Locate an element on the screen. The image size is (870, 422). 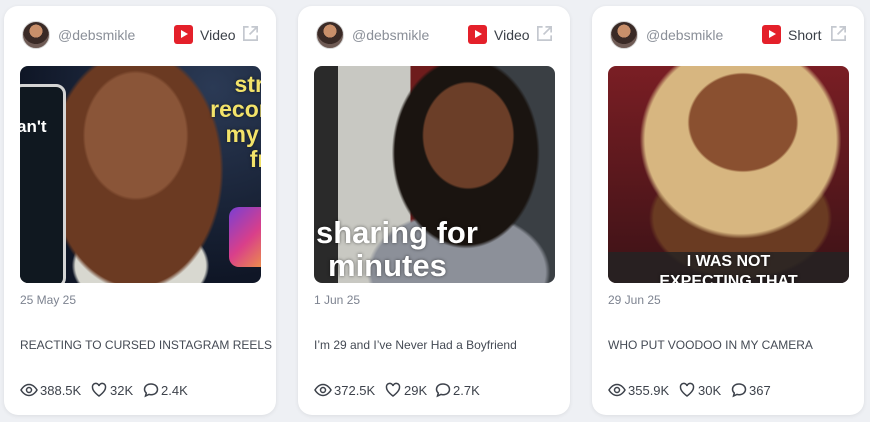
post-type-label: Short is located at coordinates (805, 35).